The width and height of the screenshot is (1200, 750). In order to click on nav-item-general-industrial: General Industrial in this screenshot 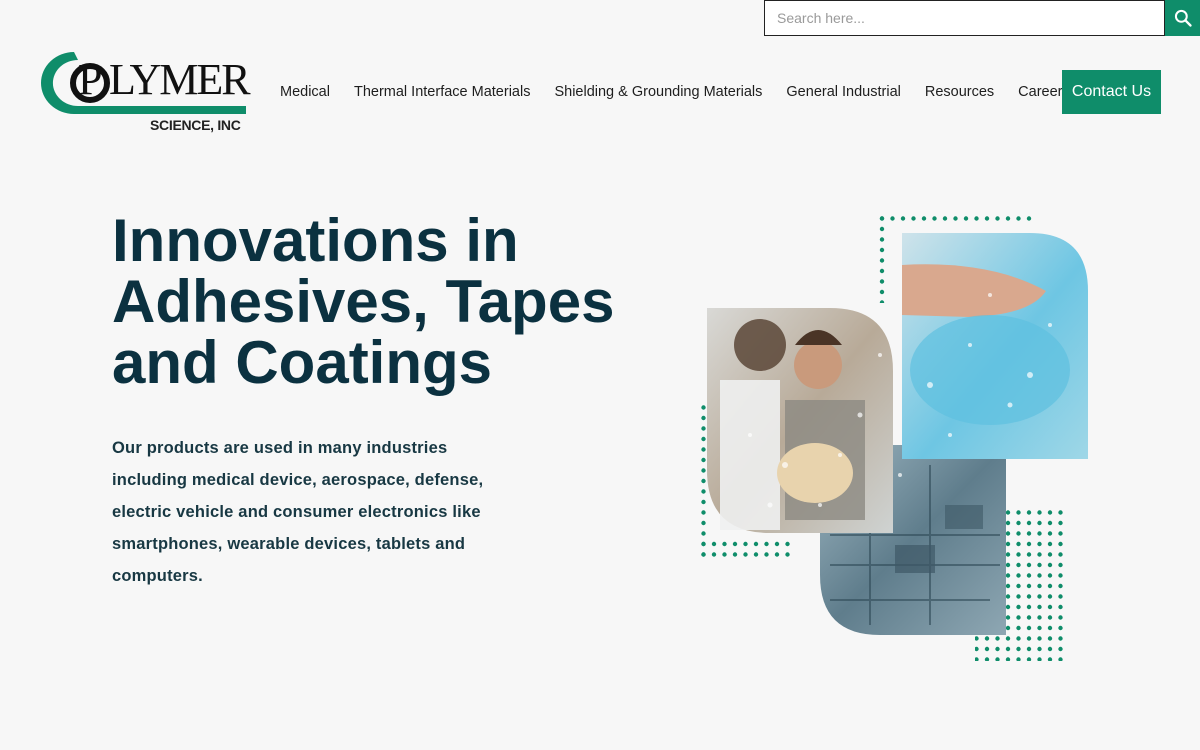, I will do `click(843, 92)`.